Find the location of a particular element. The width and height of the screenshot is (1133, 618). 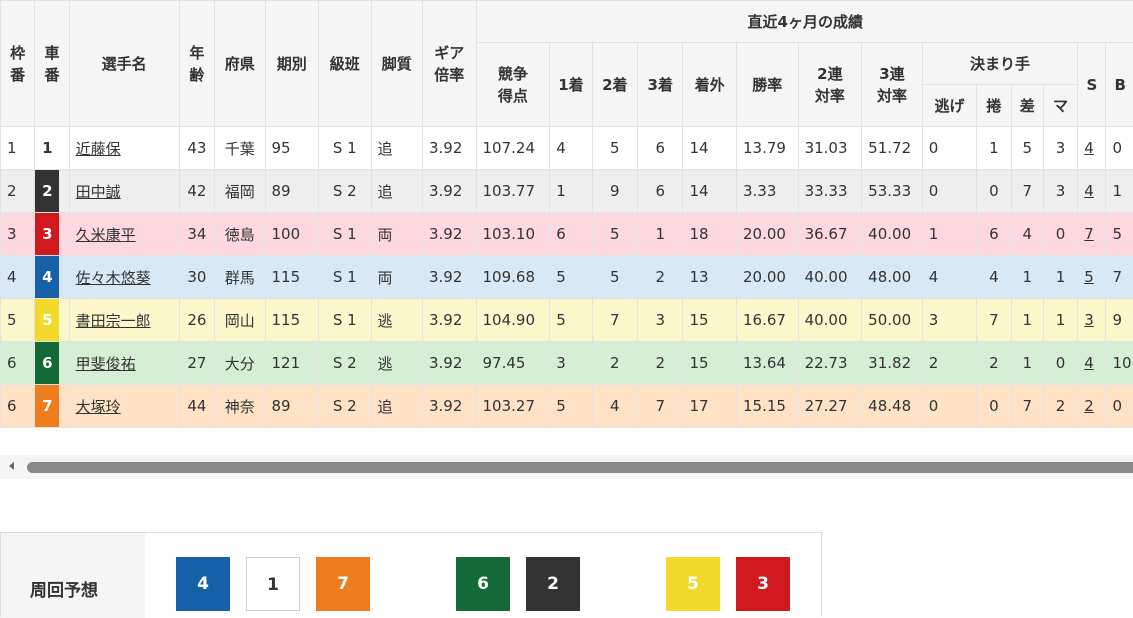

header-class: 級班 is located at coordinates (345, 64).